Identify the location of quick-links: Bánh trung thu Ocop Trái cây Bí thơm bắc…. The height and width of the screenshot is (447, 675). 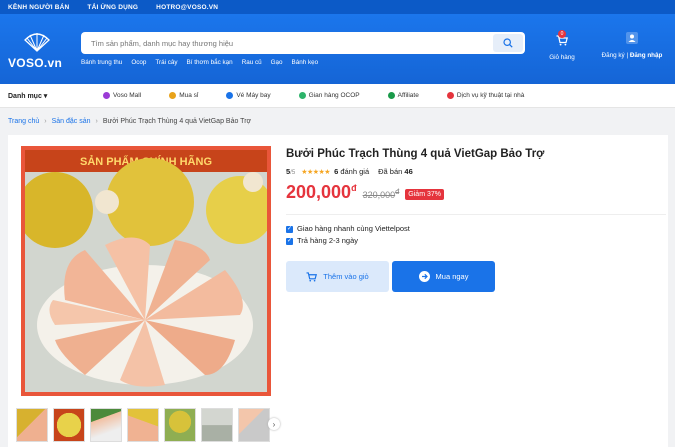
(199, 62).